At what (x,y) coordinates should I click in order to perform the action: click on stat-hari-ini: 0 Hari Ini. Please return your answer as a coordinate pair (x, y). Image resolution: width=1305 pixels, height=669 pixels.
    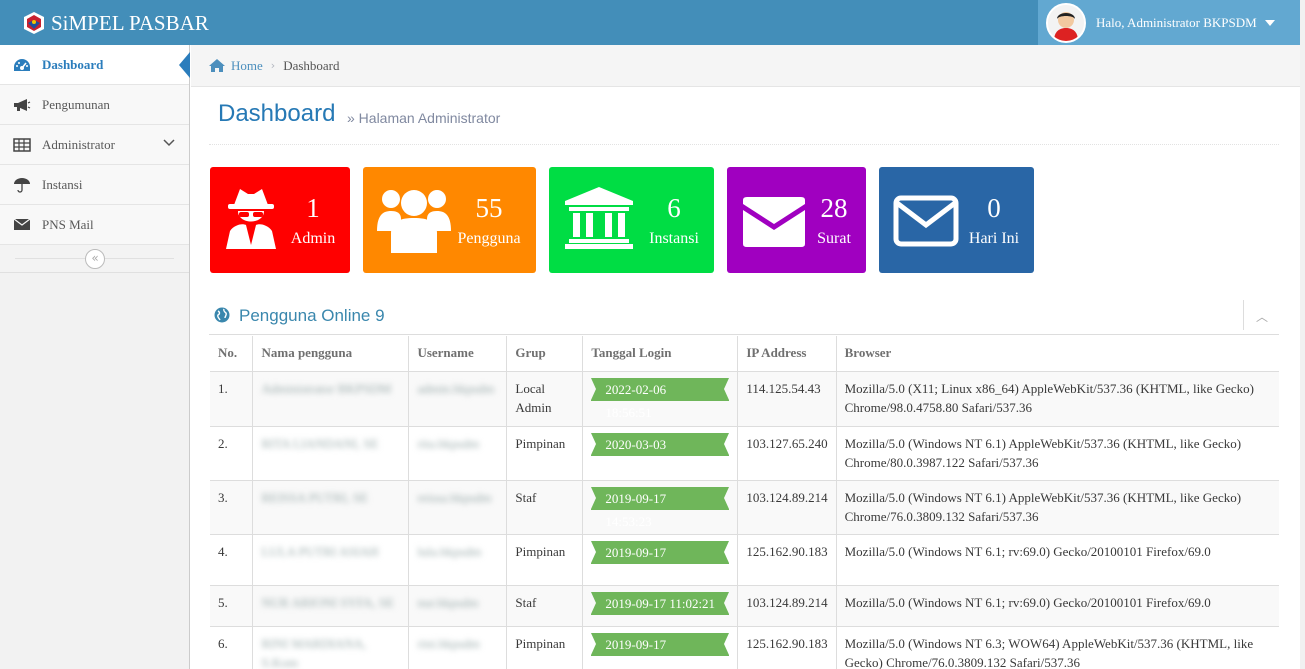
    Looking at the image, I should click on (956, 220).